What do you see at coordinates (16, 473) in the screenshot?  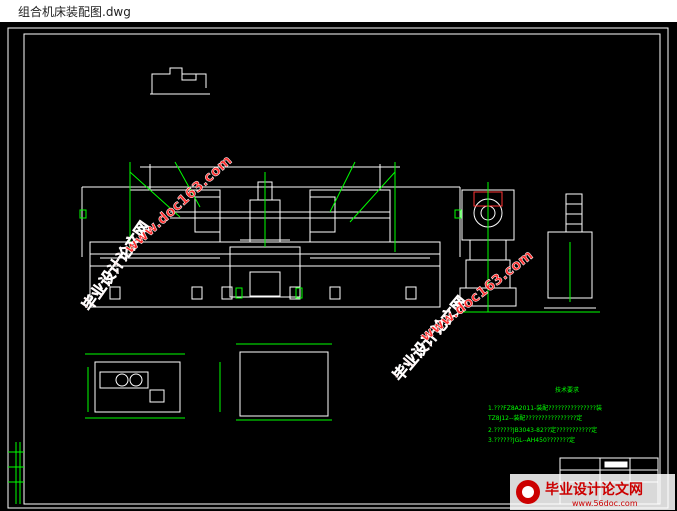 I see `left-strip` at bounding box center [16, 473].